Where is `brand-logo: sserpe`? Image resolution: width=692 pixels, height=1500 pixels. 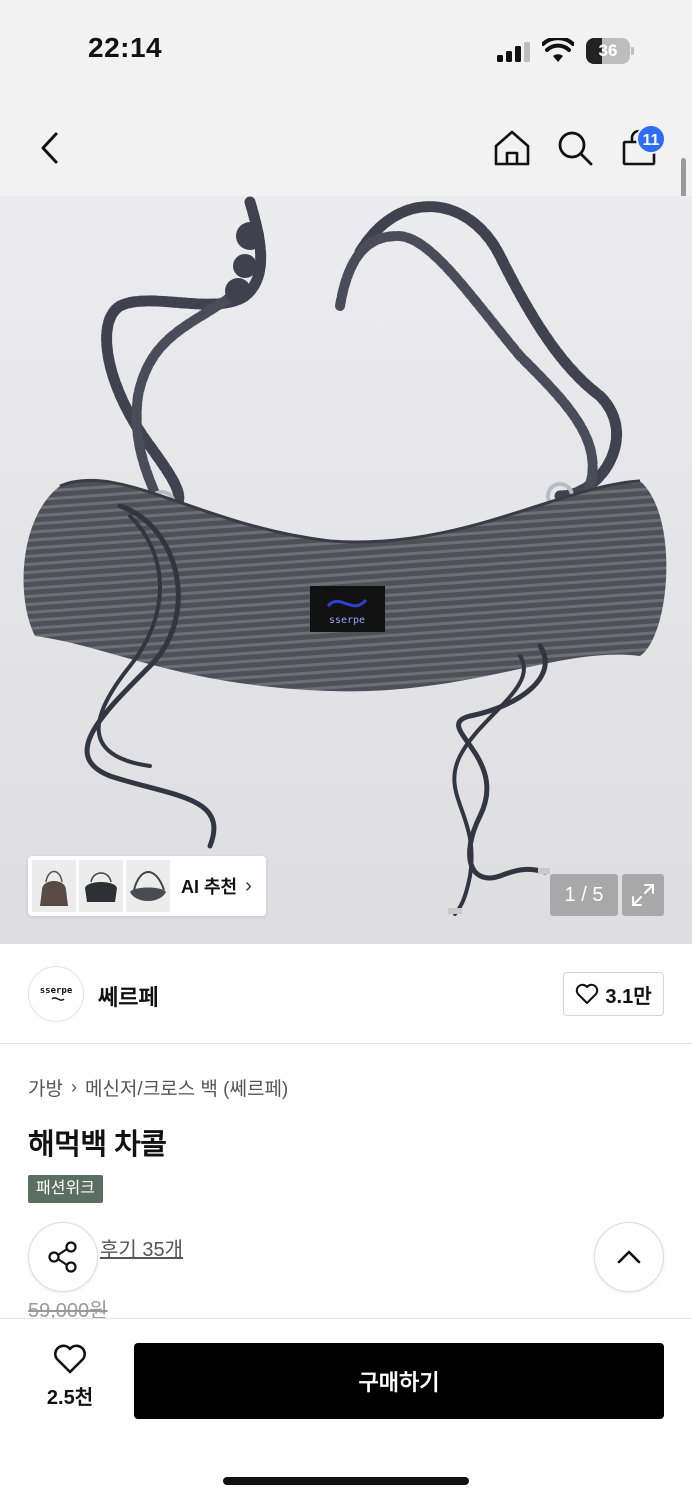
brand-logo: sserpe is located at coordinates (56, 994).